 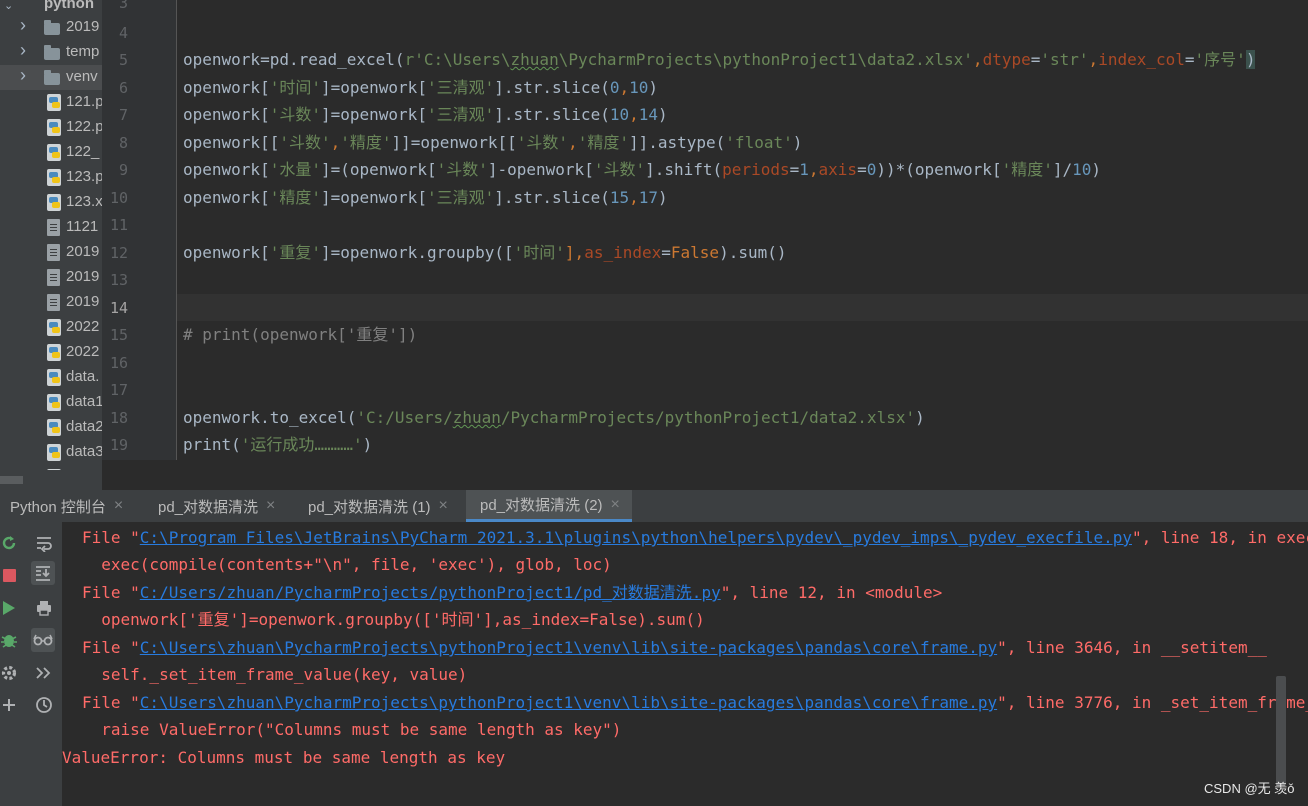 What do you see at coordinates (10, 673) in the screenshot?
I see `settings-icon` at bounding box center [10, 673].